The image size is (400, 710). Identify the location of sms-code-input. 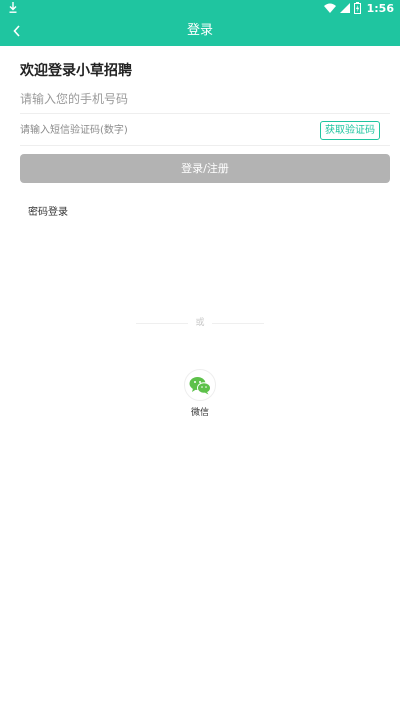
(165, 130).